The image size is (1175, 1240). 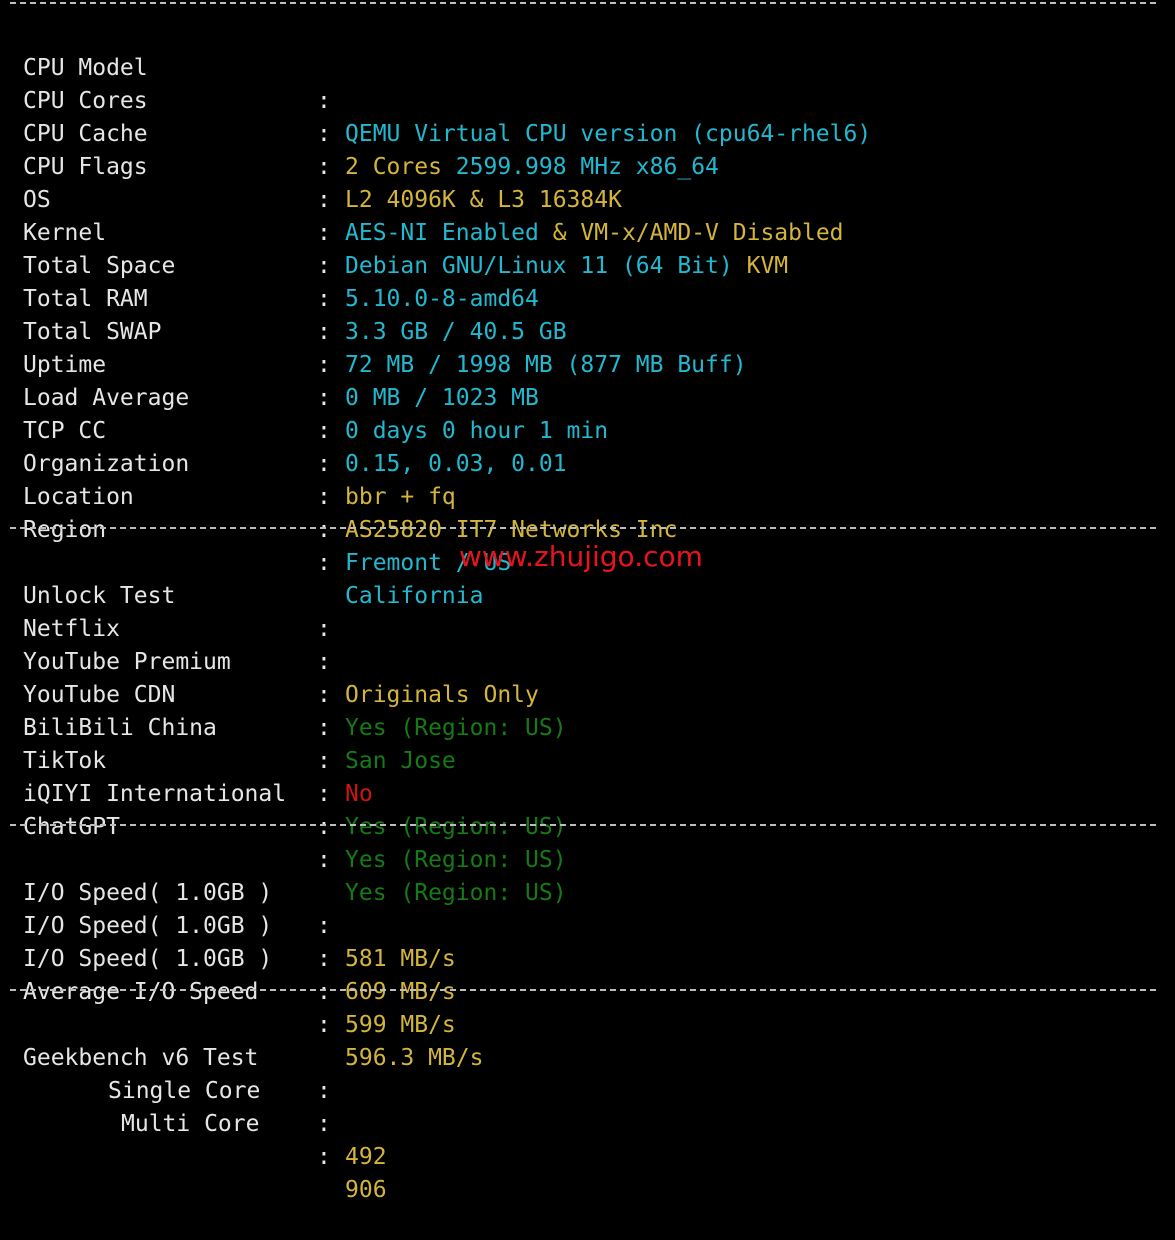 What do you see at coordinates (587, 512) in the screenshot?
I see `row-location: Location : Fremont / US` at bounding box center [587, 512].